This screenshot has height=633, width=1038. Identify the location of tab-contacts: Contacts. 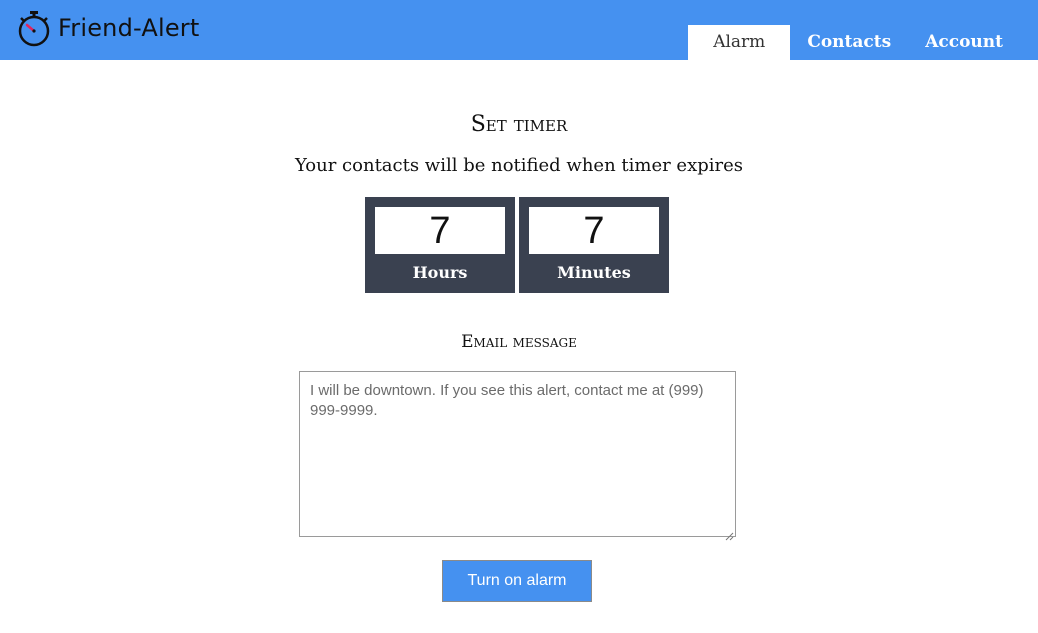
(849, 42).